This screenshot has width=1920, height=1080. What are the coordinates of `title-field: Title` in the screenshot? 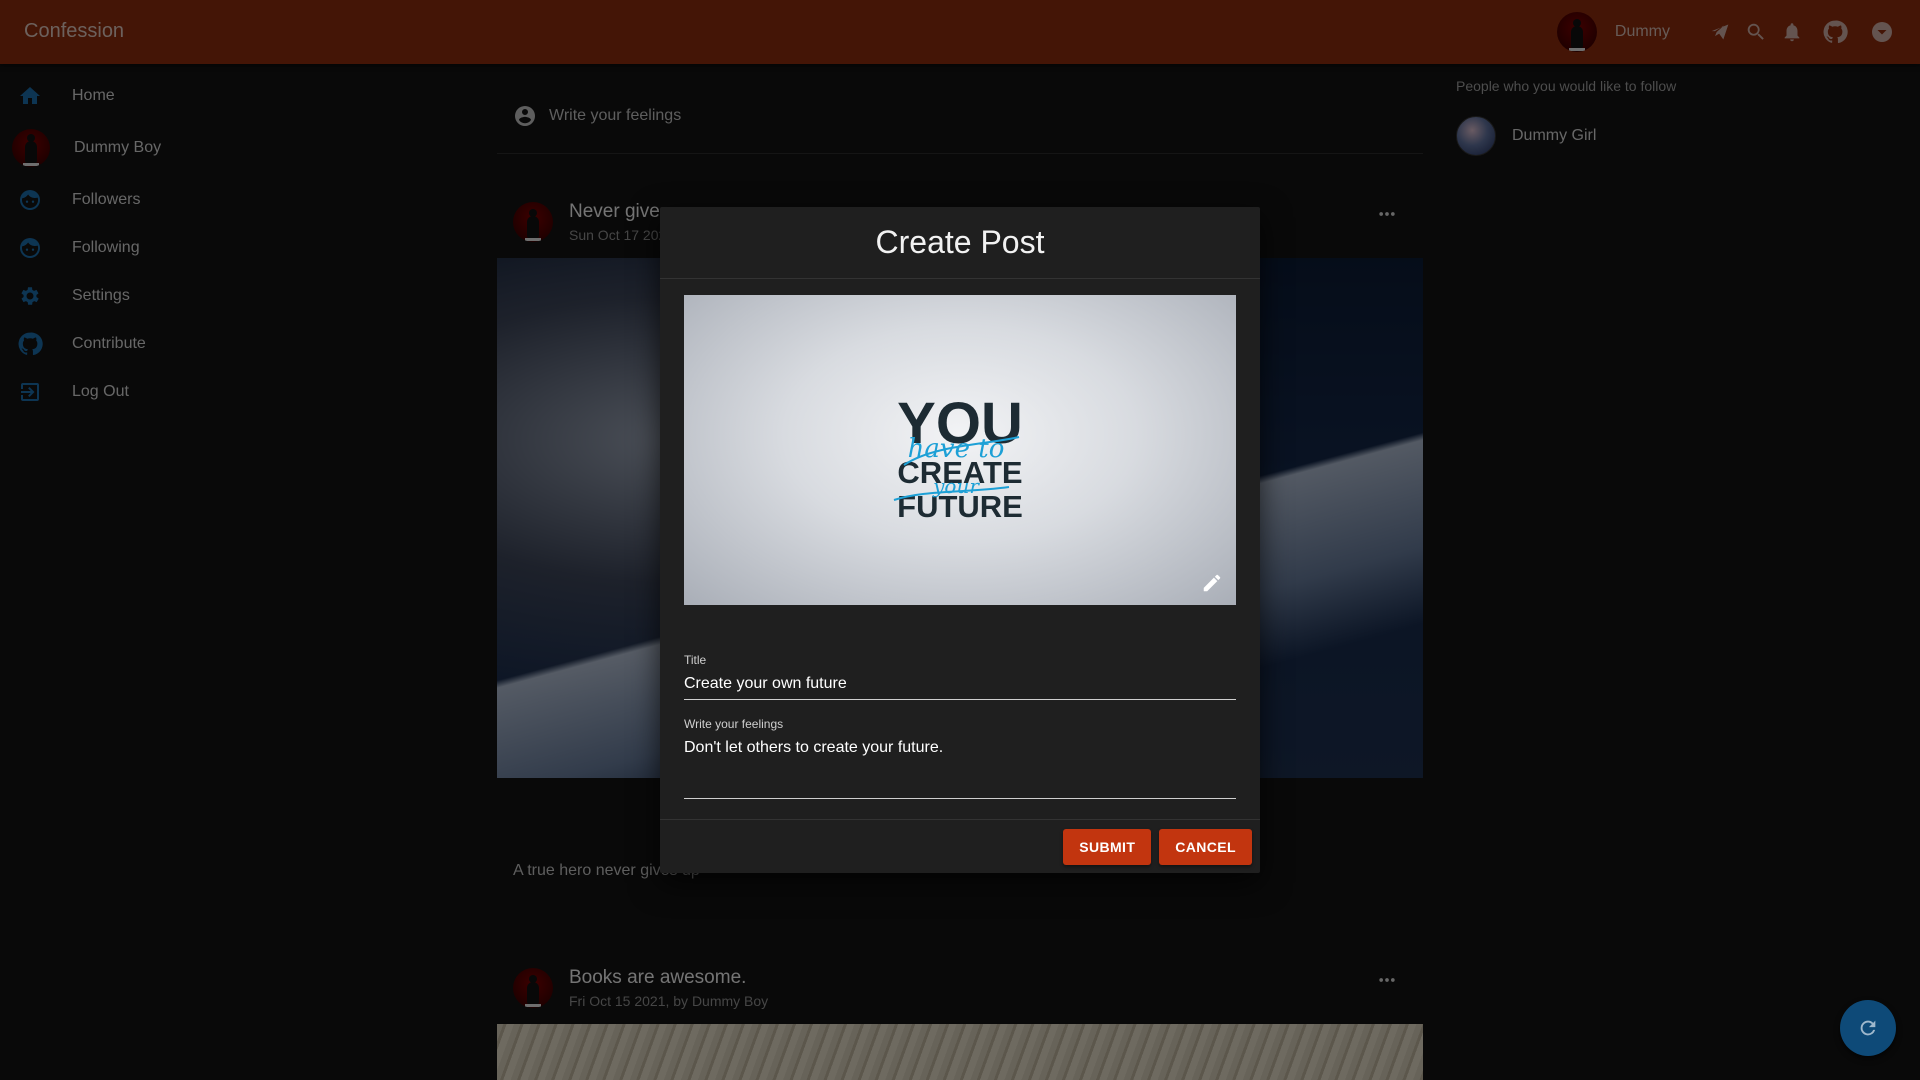 It's located at (960, 676).